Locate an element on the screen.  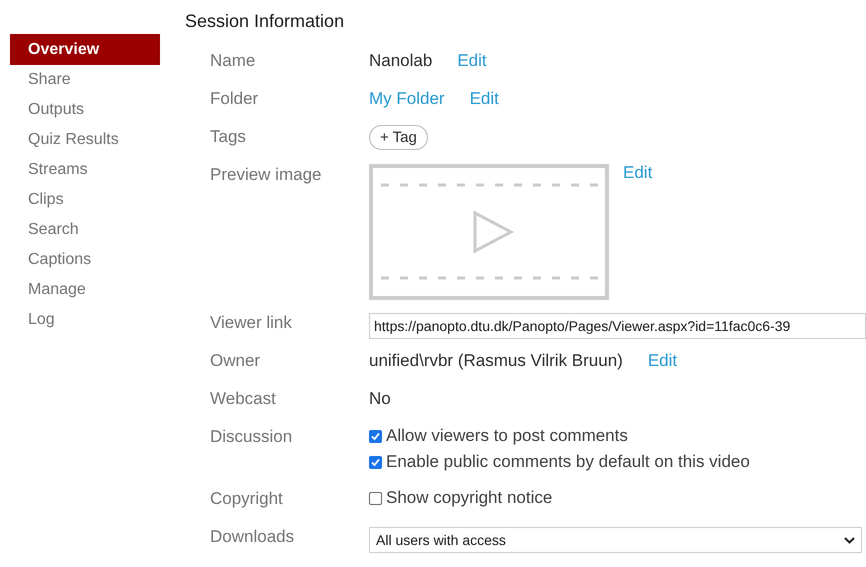
add-tag-button: + Tag is located at coordinates (398, 137).